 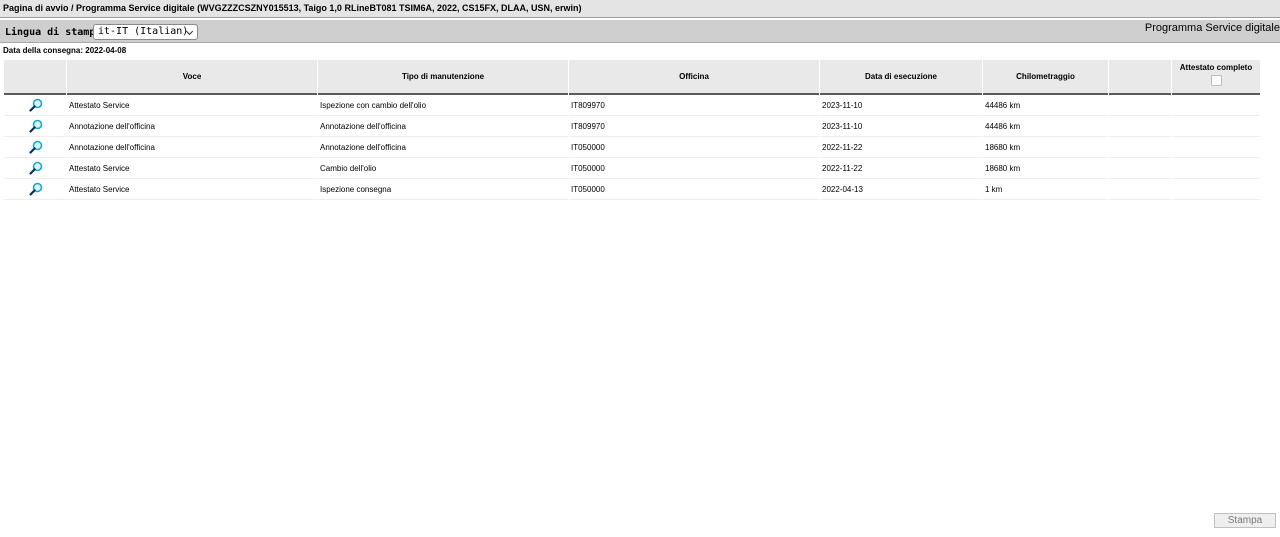 I want to click on print-language-label: Lingua di stampa:, so click(x=56, y=32).